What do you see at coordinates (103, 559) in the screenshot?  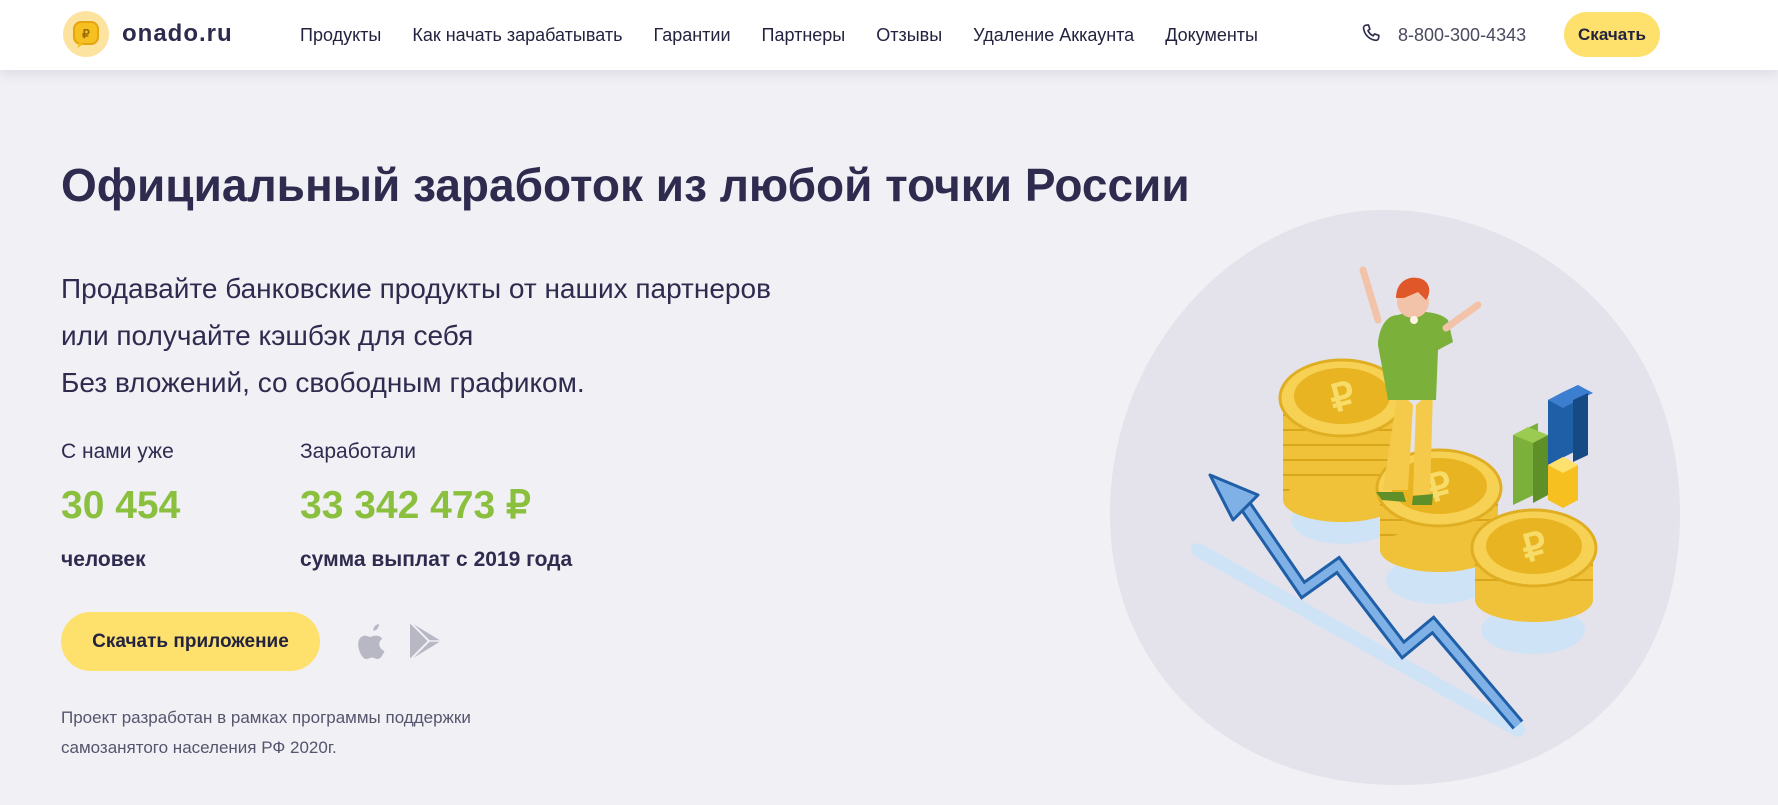 I see `stat-caption: человек` at bounding box center [103, 559].